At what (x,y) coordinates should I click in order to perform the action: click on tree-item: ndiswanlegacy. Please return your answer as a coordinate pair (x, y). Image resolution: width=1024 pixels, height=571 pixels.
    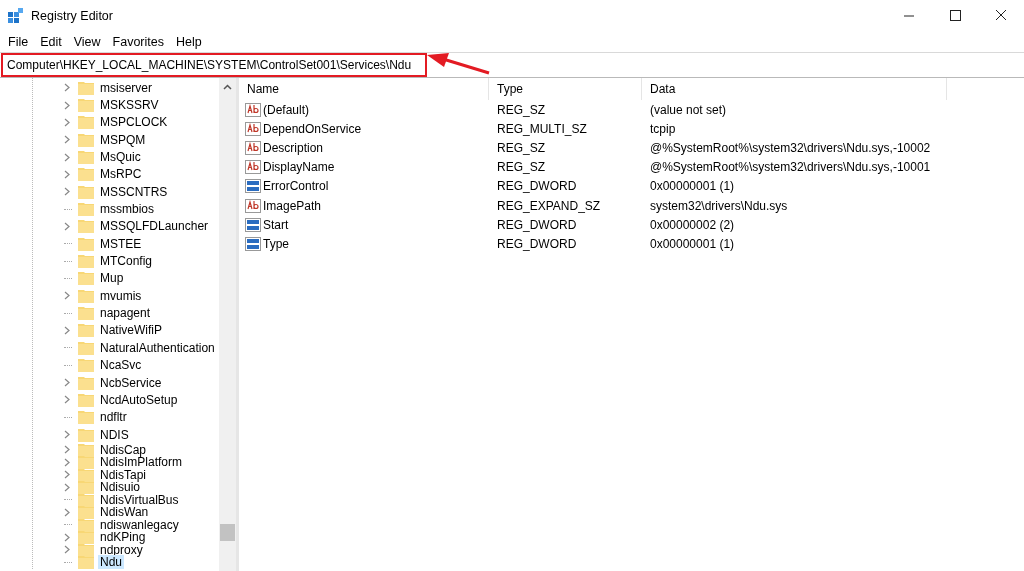
    Looking at the image, I should click on (139, 524).